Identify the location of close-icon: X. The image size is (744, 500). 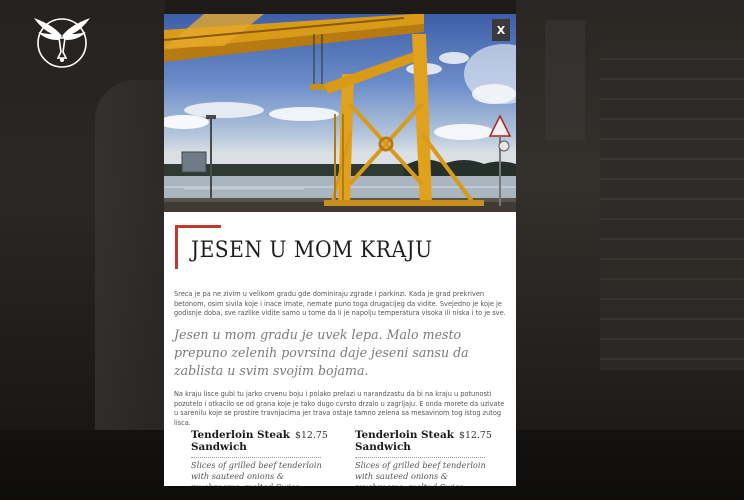
(501, 30).